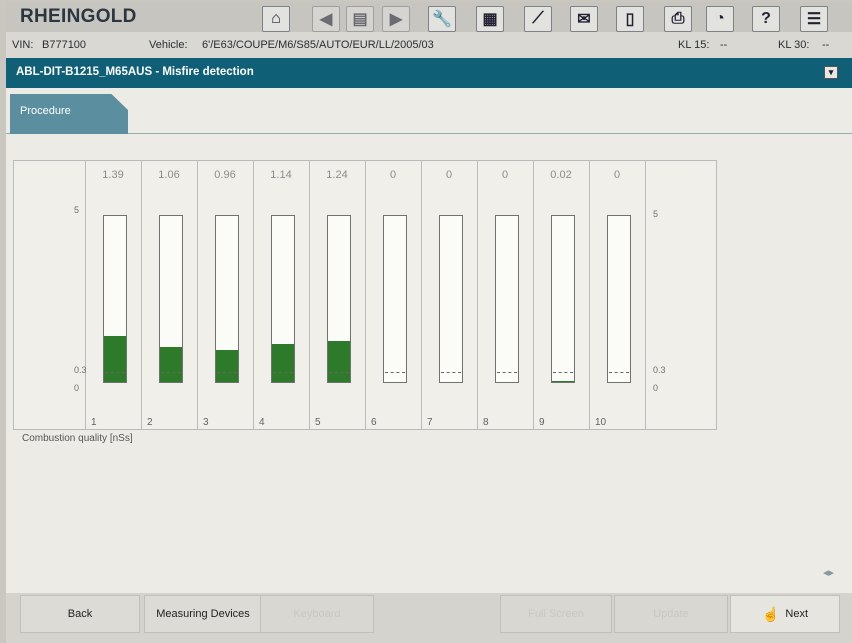 The height and width of the screenshot is (643, 852). I want to click on top-toolbar: RHEINGOLD ⌂ ◀ ▤ ▶ 🔧 ▦ ⟋ ✉ ▯ ⎙ ◔? ☰, so click(429, 17).